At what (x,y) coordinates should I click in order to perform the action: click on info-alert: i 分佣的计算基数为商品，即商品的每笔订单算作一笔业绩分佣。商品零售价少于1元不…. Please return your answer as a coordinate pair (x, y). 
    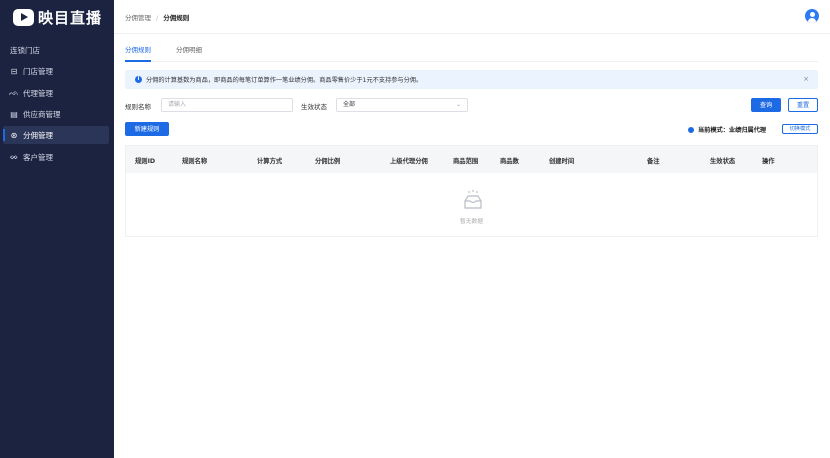
    Looking at the image, I should click on (471, 79).